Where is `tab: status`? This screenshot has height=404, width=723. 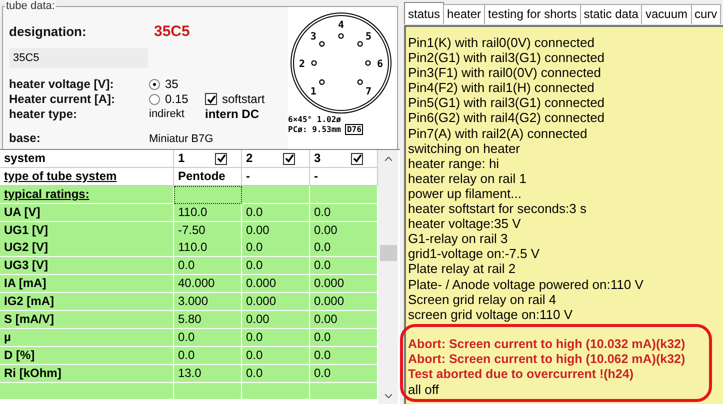 tab: status is located at coordinates (424, 13).